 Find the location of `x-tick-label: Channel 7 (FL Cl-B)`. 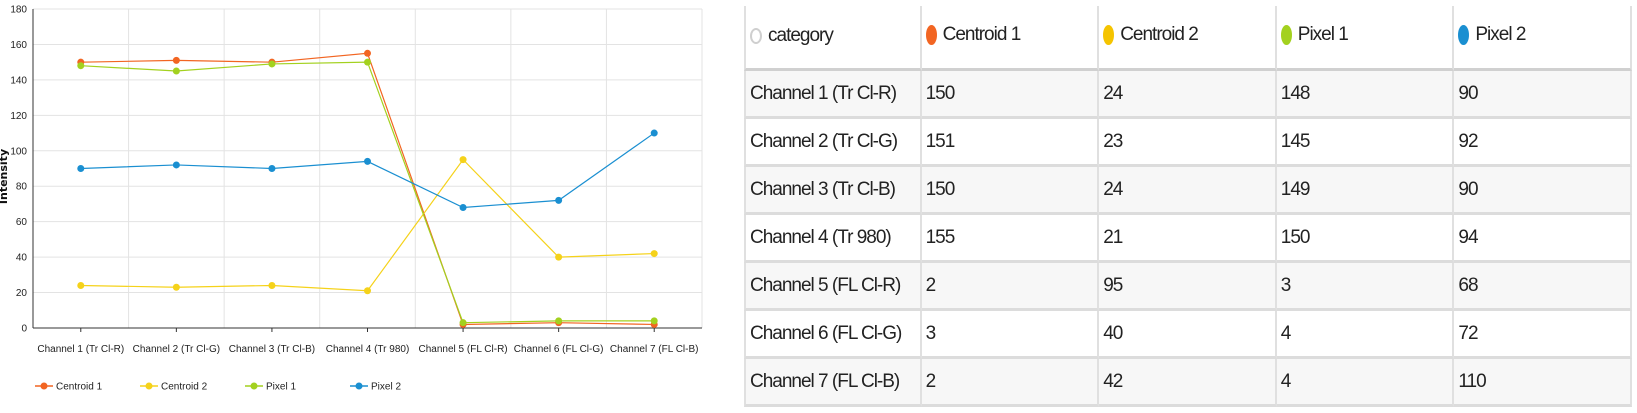

x-tick-label: Channel 7 (FL Cl-B) is located at coordinates (654, 349).